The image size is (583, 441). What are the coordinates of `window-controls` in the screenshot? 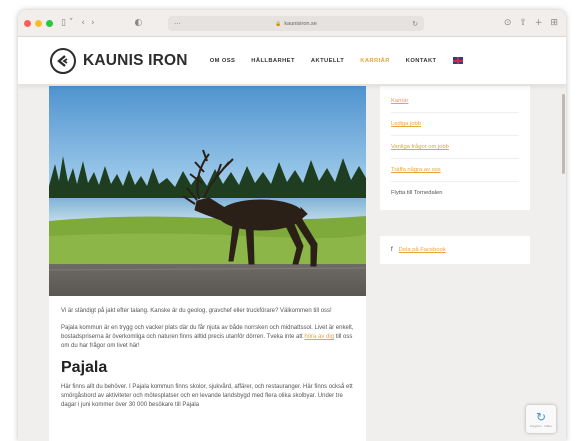 It's located at (38, 23).